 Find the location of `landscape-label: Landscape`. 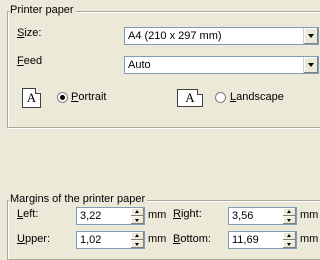

landscape-label: Landscape is located at coordinates (257, 97).